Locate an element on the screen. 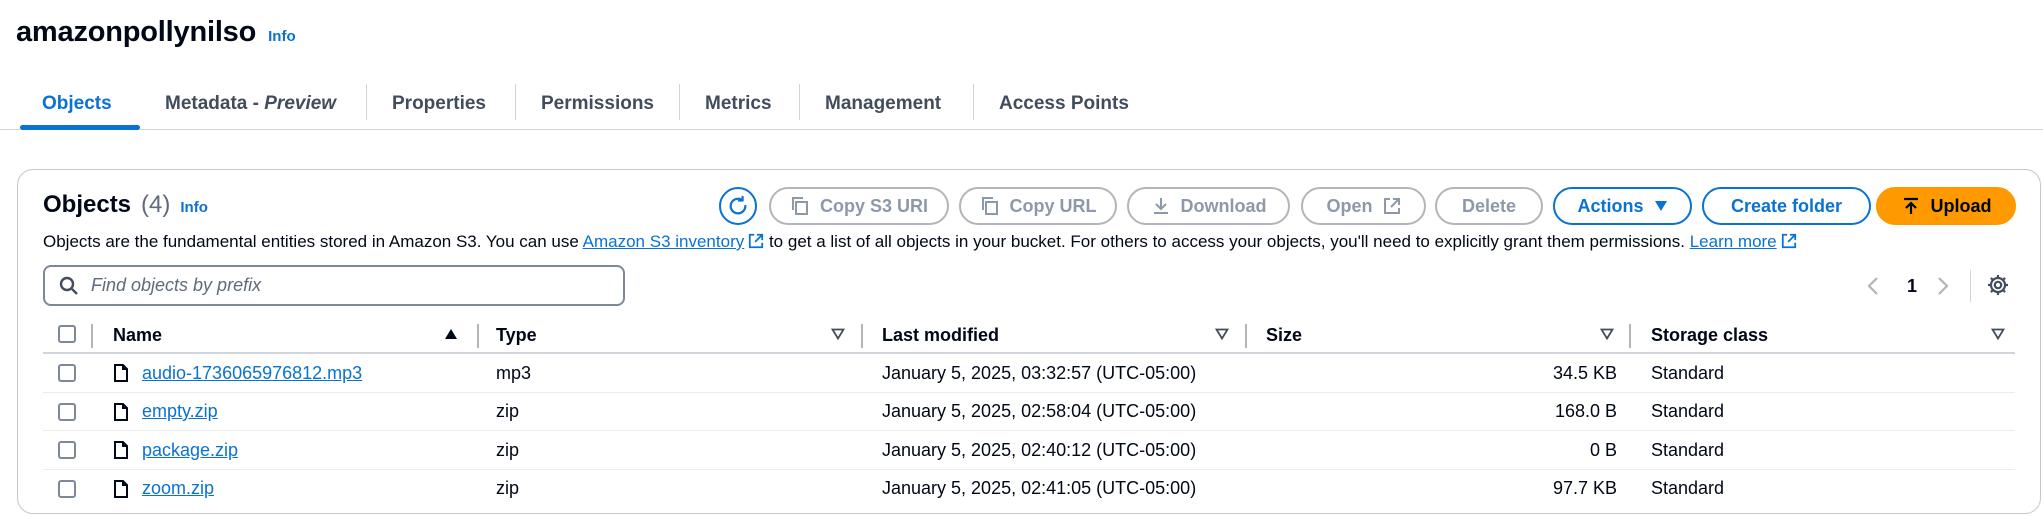 This screenshot has width=2043, height=516. object-last-modified: January 5, 2025, 02:40:12 (UTC-05:00) is located at coordinates (1039, 449).